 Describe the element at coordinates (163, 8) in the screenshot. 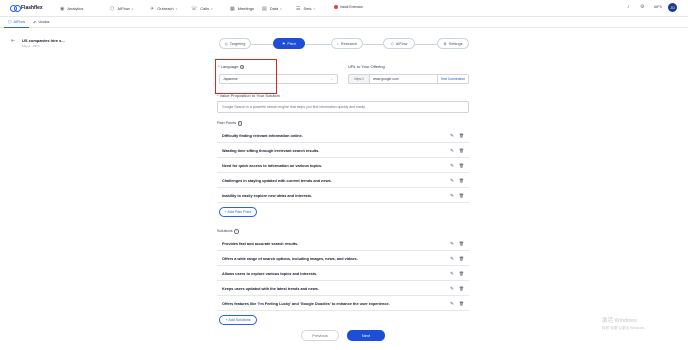

I see `nav-item-outreach: ✈ Outreach ▾` at that location.